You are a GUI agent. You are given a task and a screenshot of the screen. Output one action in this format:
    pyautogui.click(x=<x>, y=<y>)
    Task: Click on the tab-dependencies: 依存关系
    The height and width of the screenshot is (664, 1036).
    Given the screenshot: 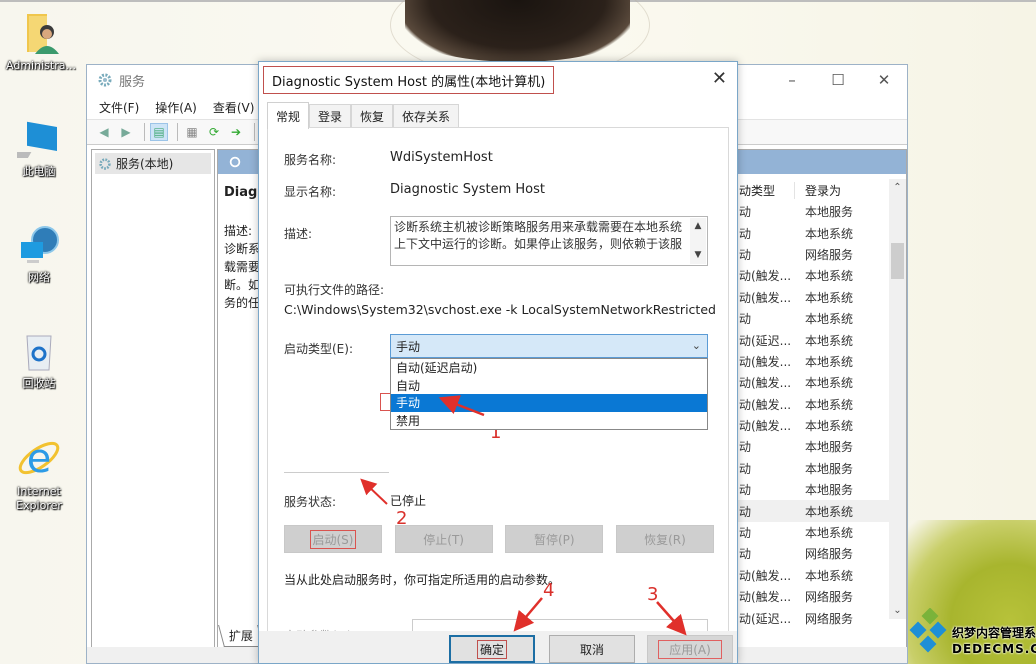 What is the action you would take?
    pyautogui.click(x=426, y=116)
    